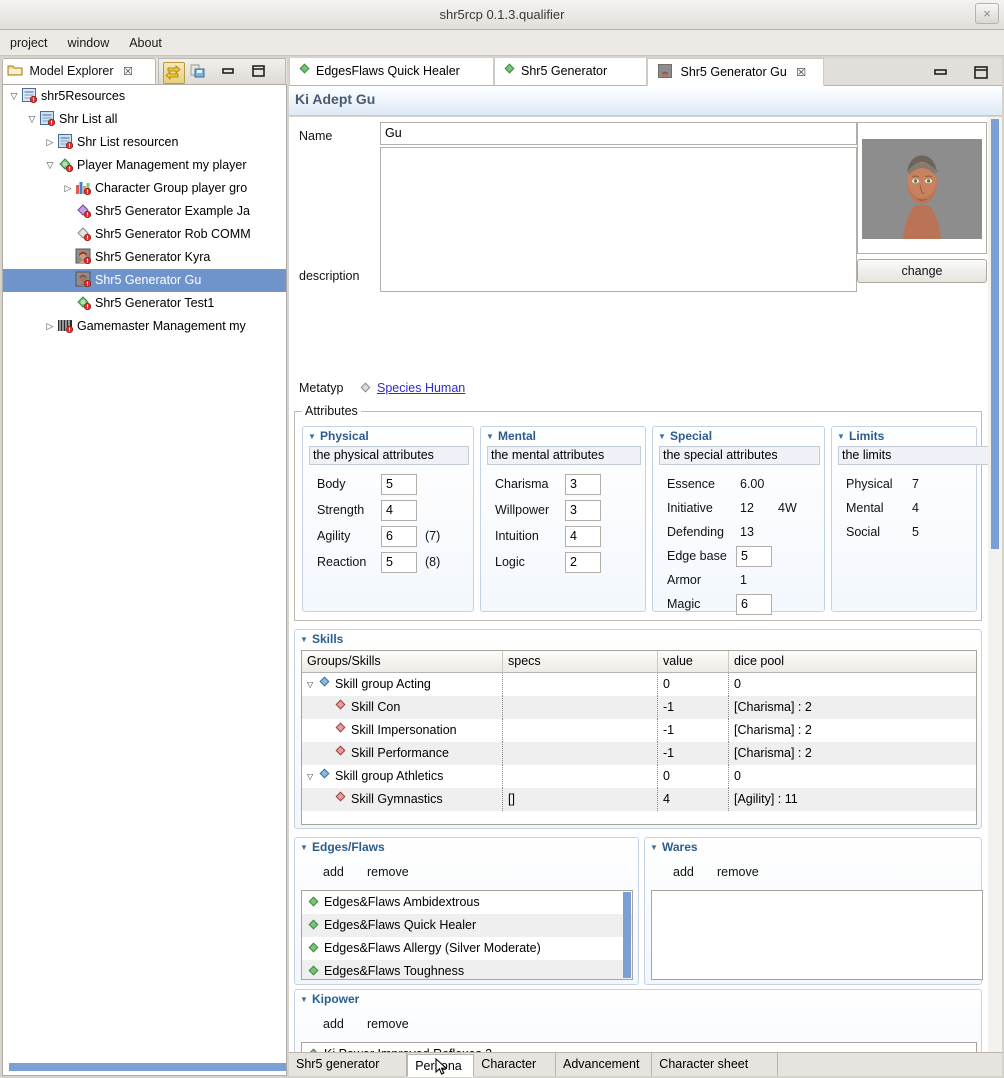  What do you see at coordinates (467, 925) in the screenshot?
I see `list-item: Edges&Flaws Quick Healer` at bounding box center [467, 925].